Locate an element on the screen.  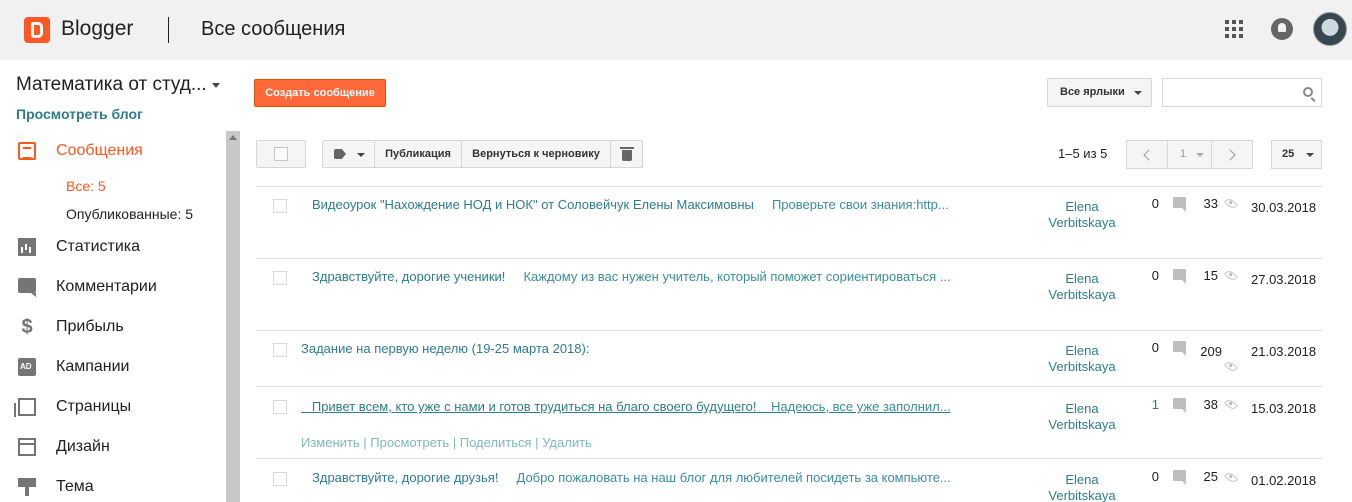
post-date: 01.02.2018 is located at coordinates (1284, 480).